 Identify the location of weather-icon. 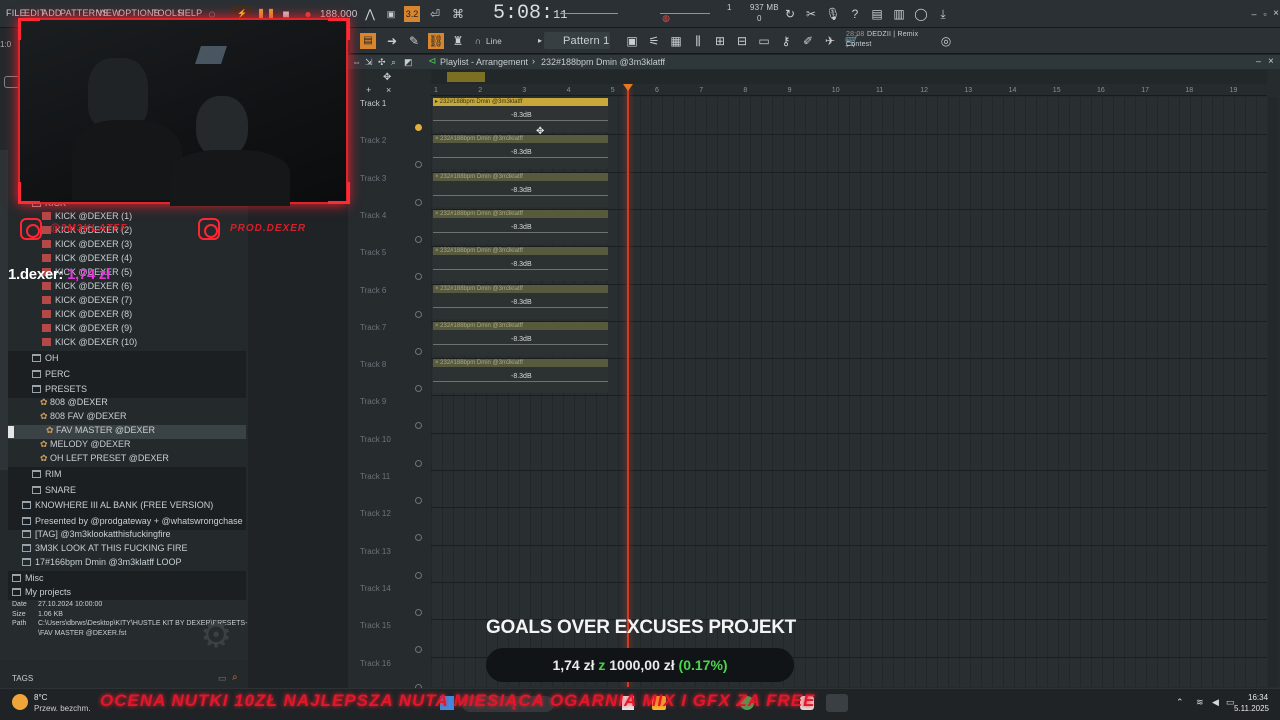
(20, 702).